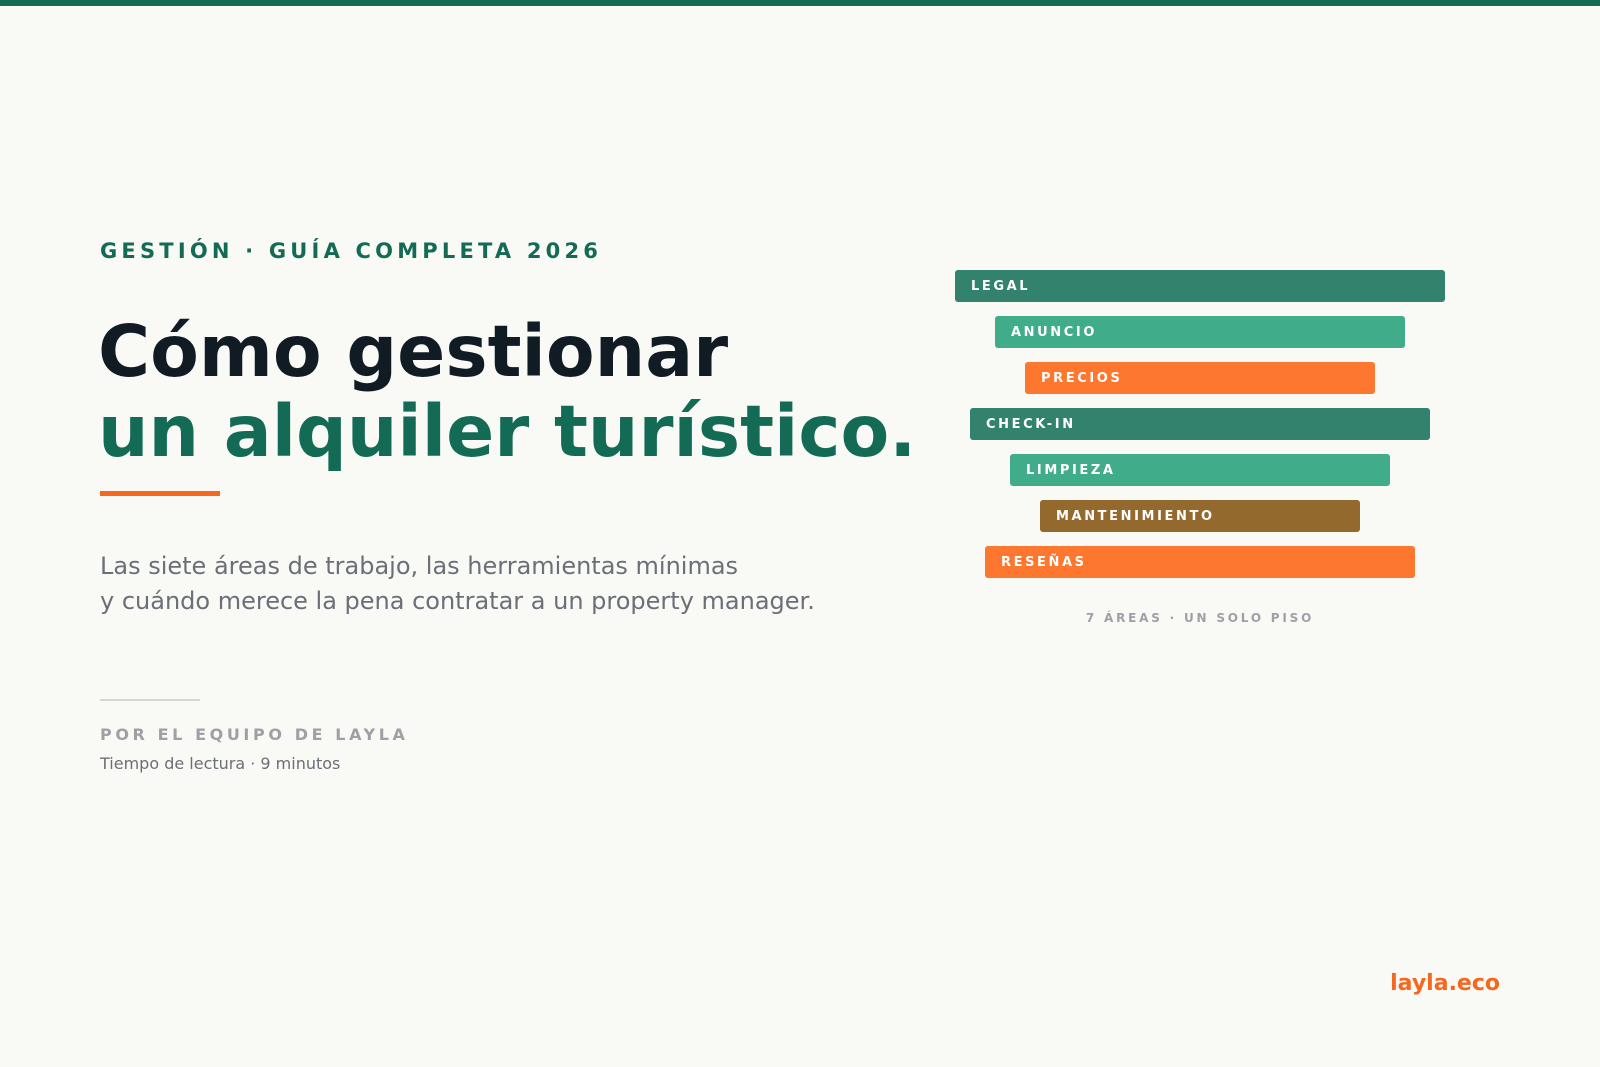 This screenshot has width=1600, height=1067. I want to click on area-bar-precios: PRECIOS, so click(1200, 378).